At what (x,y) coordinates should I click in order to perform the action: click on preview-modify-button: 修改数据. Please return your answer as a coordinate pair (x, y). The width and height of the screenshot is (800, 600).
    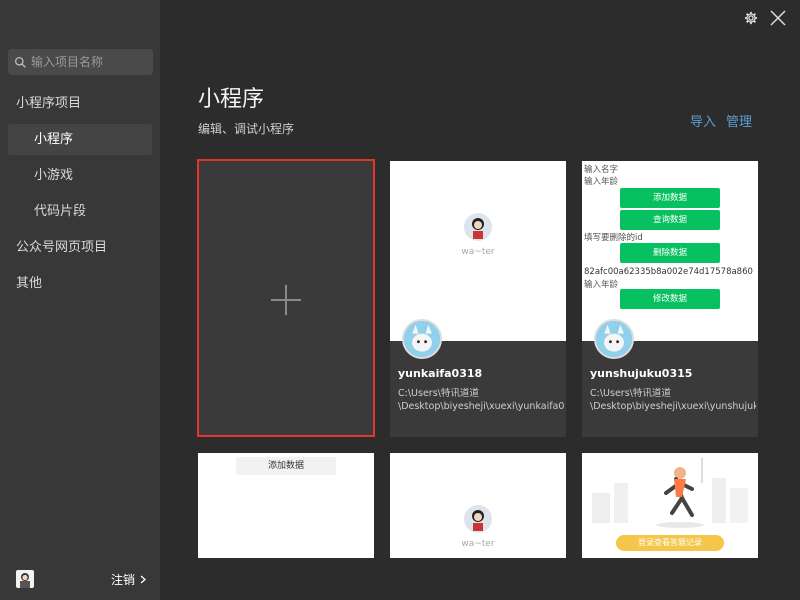
    Looking at the image, I should click on (670, 299).